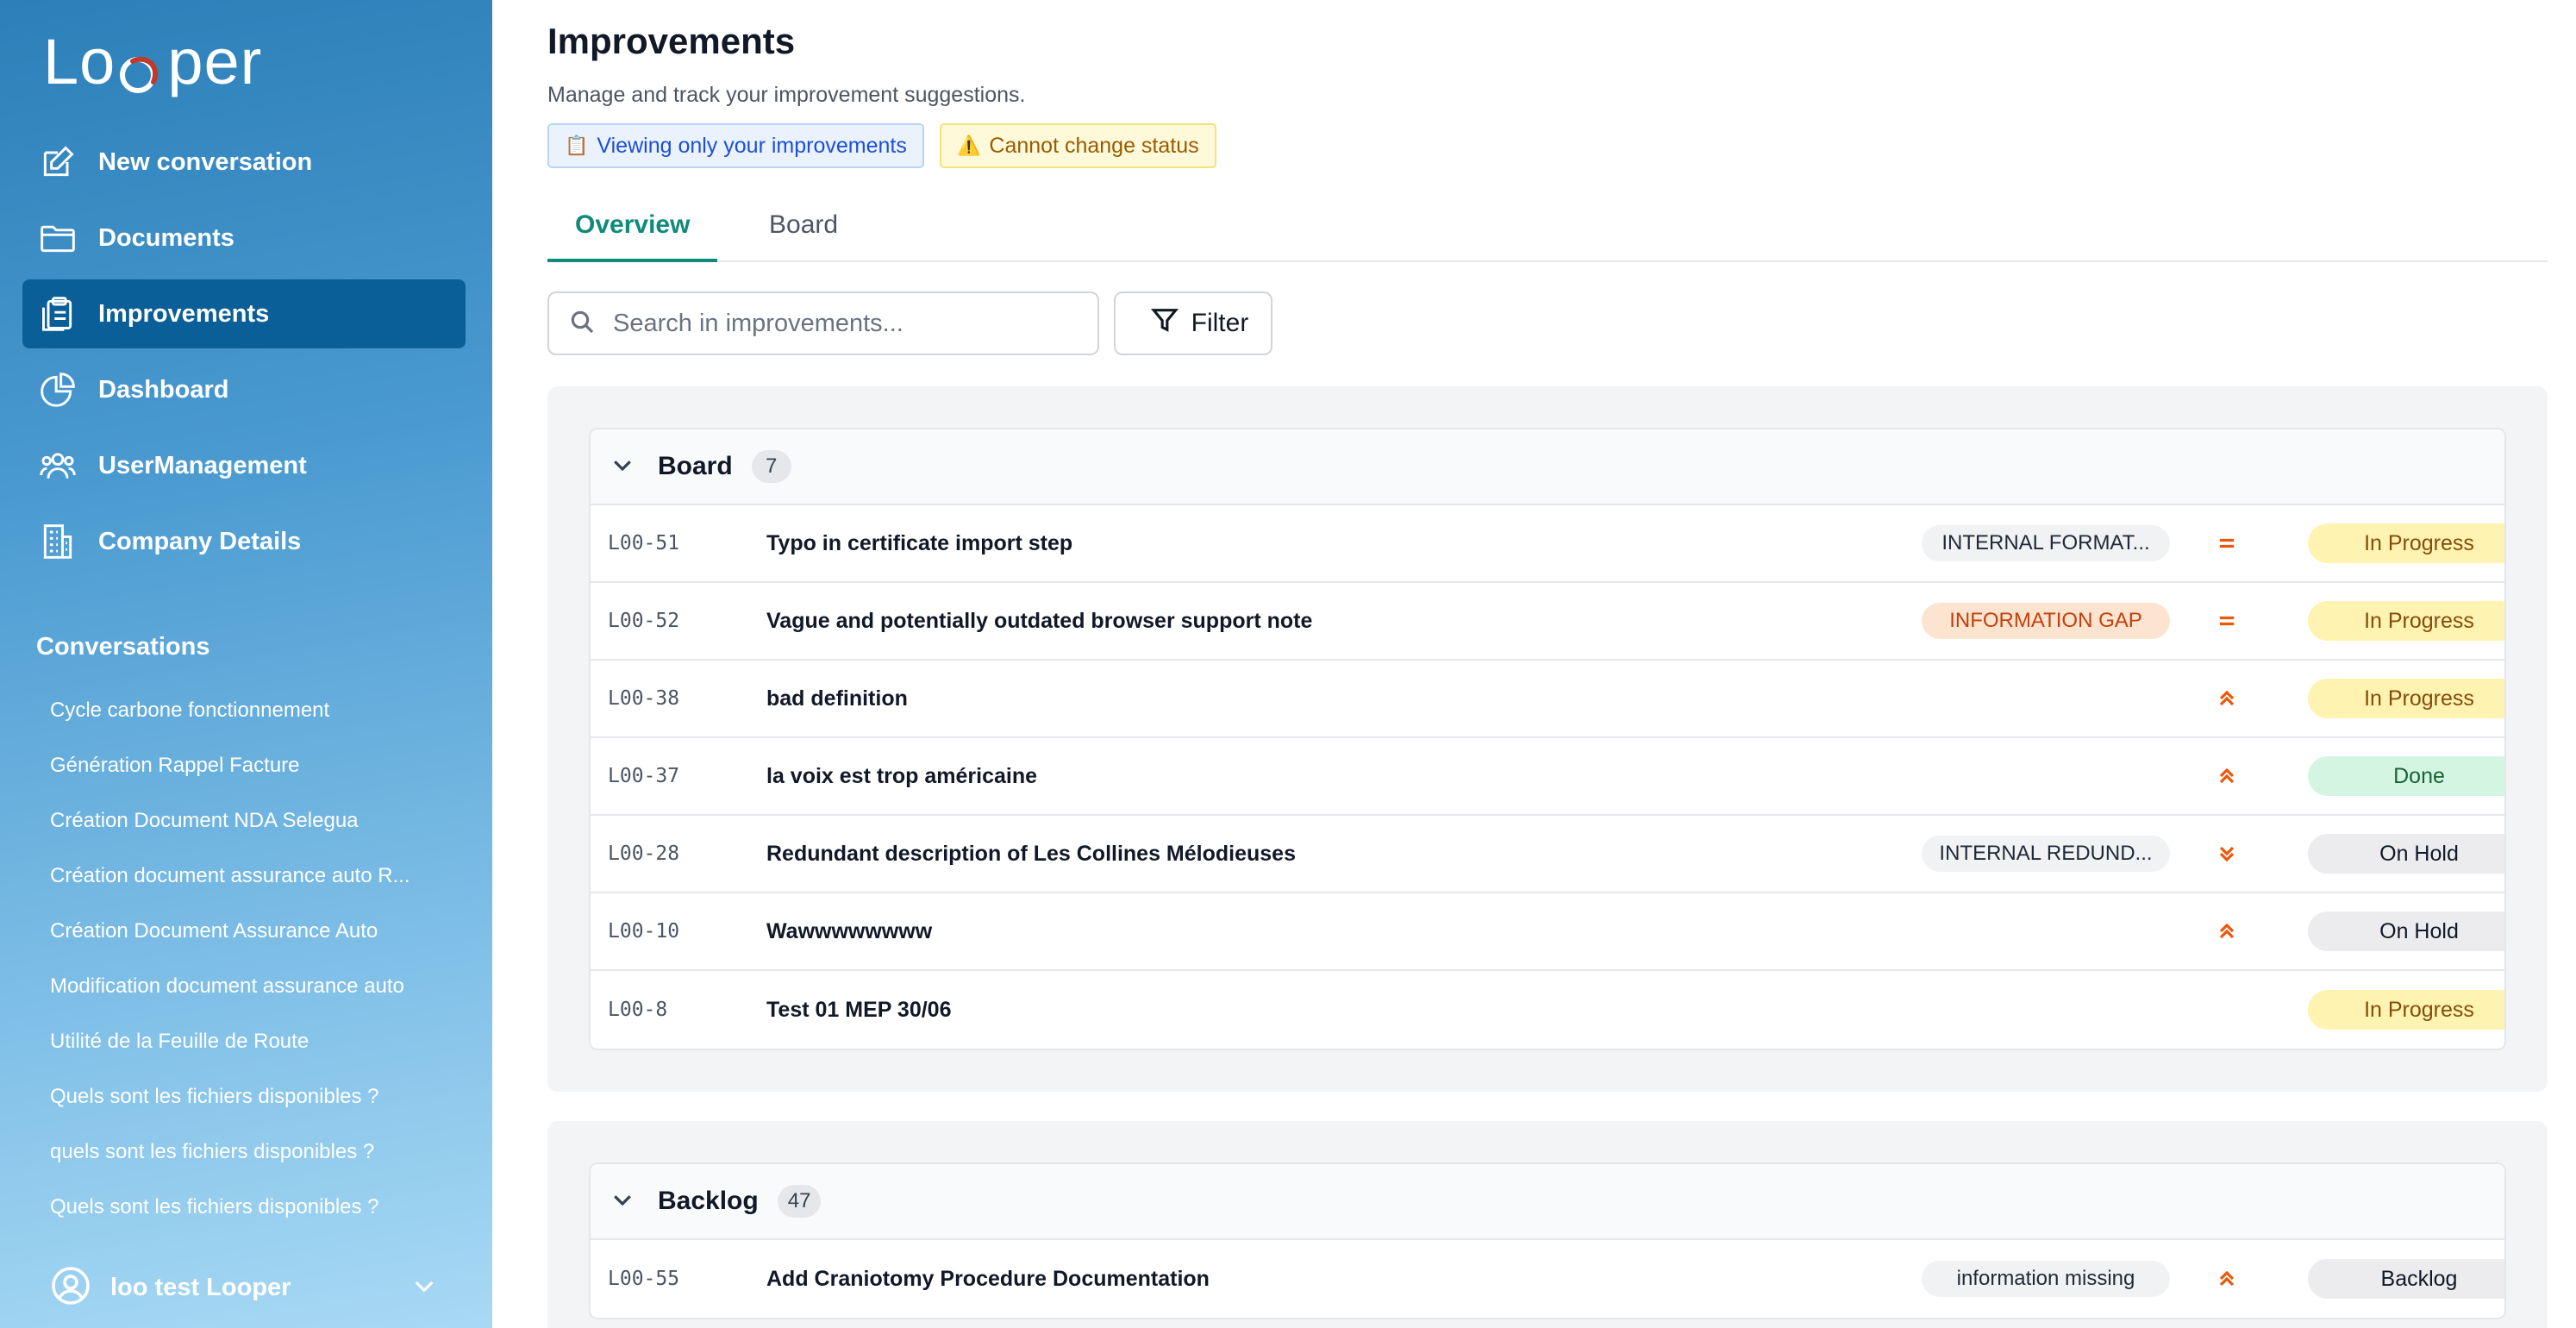  Describe the element at coordinates (2046, 1279) in the screenshot. I see `category-tag: information missing` at that location.